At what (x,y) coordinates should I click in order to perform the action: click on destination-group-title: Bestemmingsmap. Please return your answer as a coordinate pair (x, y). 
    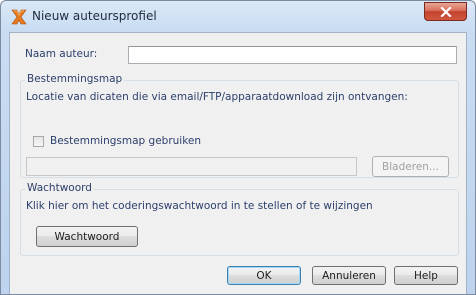
    Looking at the image, I should click on (75, 79).